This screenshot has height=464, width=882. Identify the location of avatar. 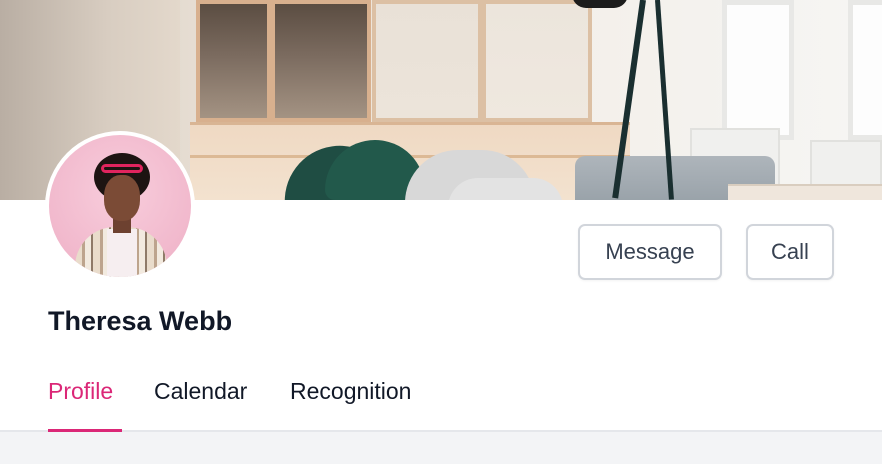
(120, 206).